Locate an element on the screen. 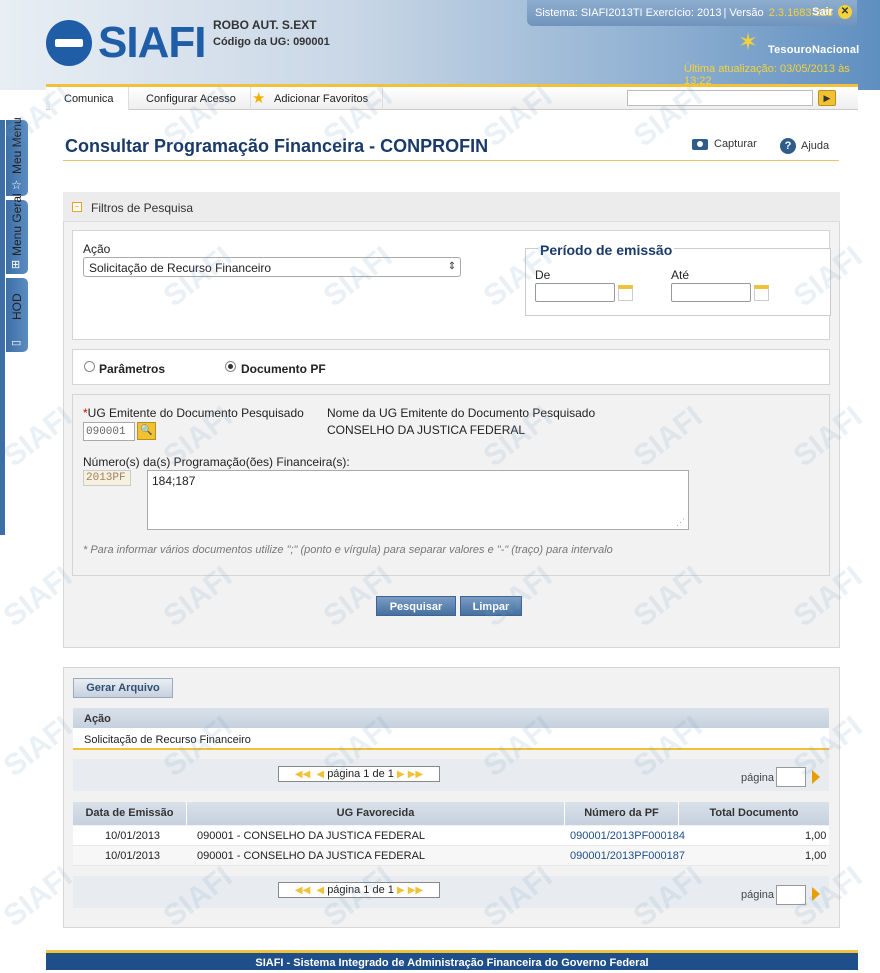 This screenshot has width=880, height=973. clear-button: Limpar is located at coordinates (491, 606).